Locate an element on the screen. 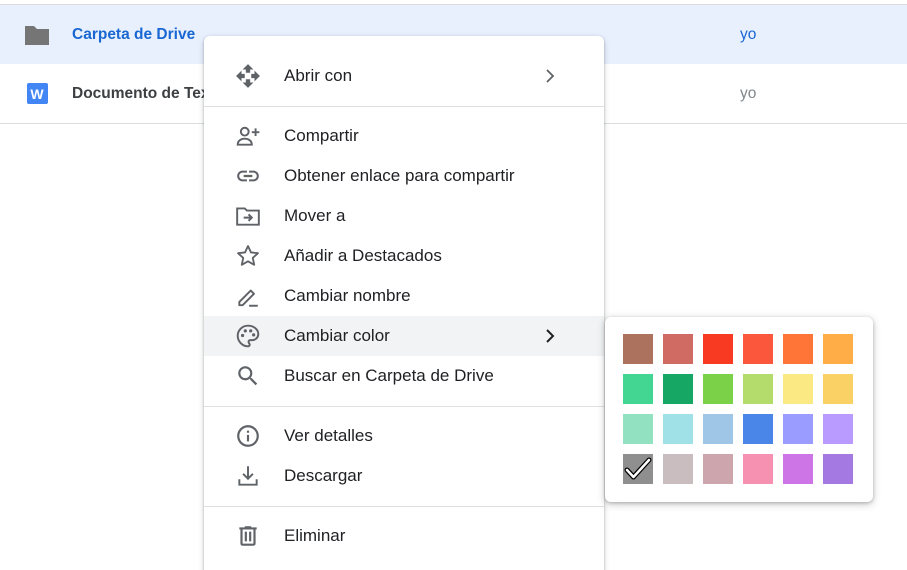 This screenshot has width=907, height=570. menu-item-download: Descargar is located at coordinates (404, 476).